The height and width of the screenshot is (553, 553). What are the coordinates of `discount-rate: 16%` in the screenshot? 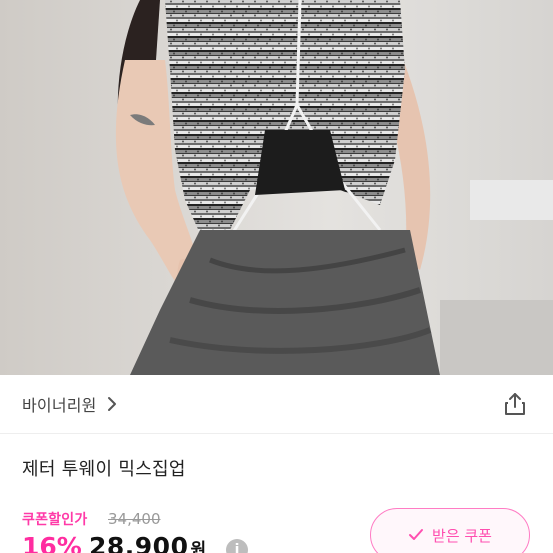 It's located at (52, 542).